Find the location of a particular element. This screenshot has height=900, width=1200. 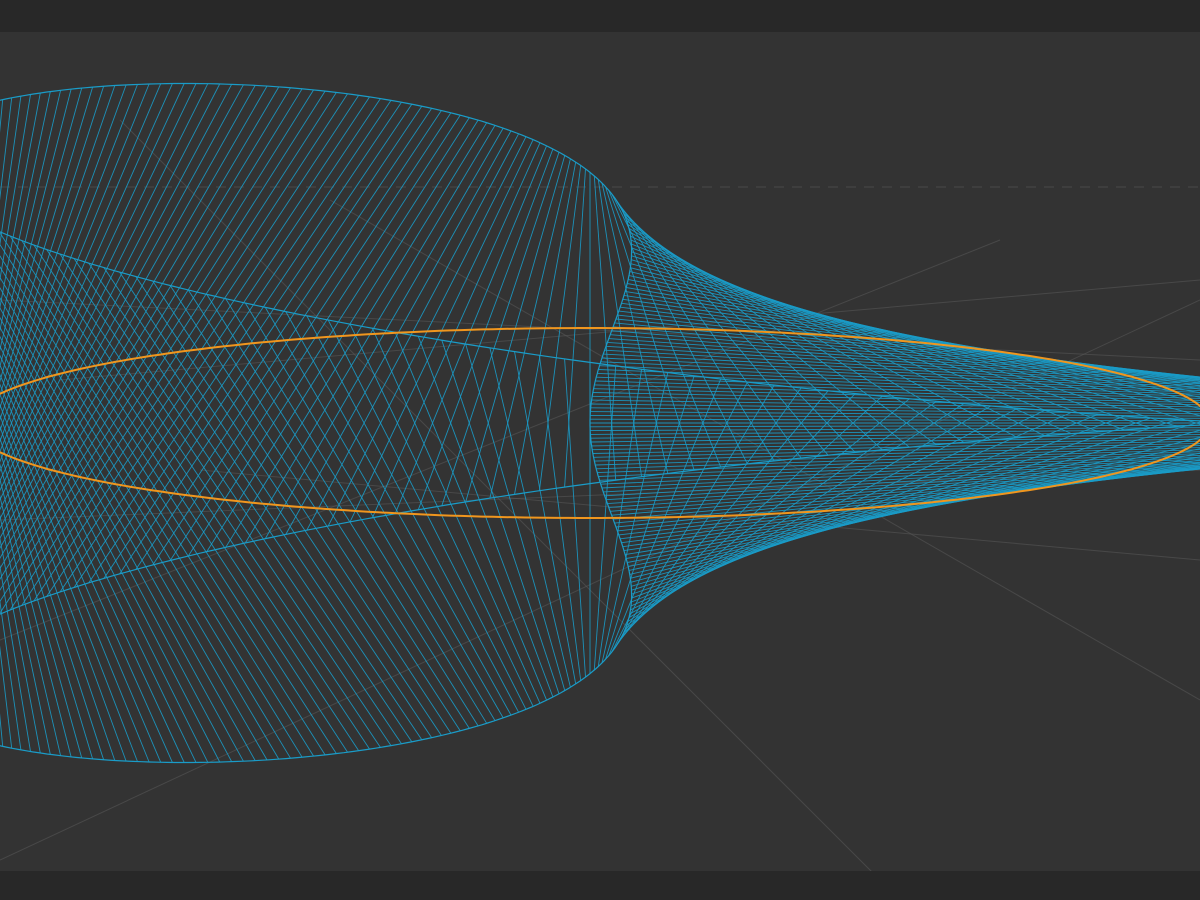

grid-line is located at coordinates (629, 330).